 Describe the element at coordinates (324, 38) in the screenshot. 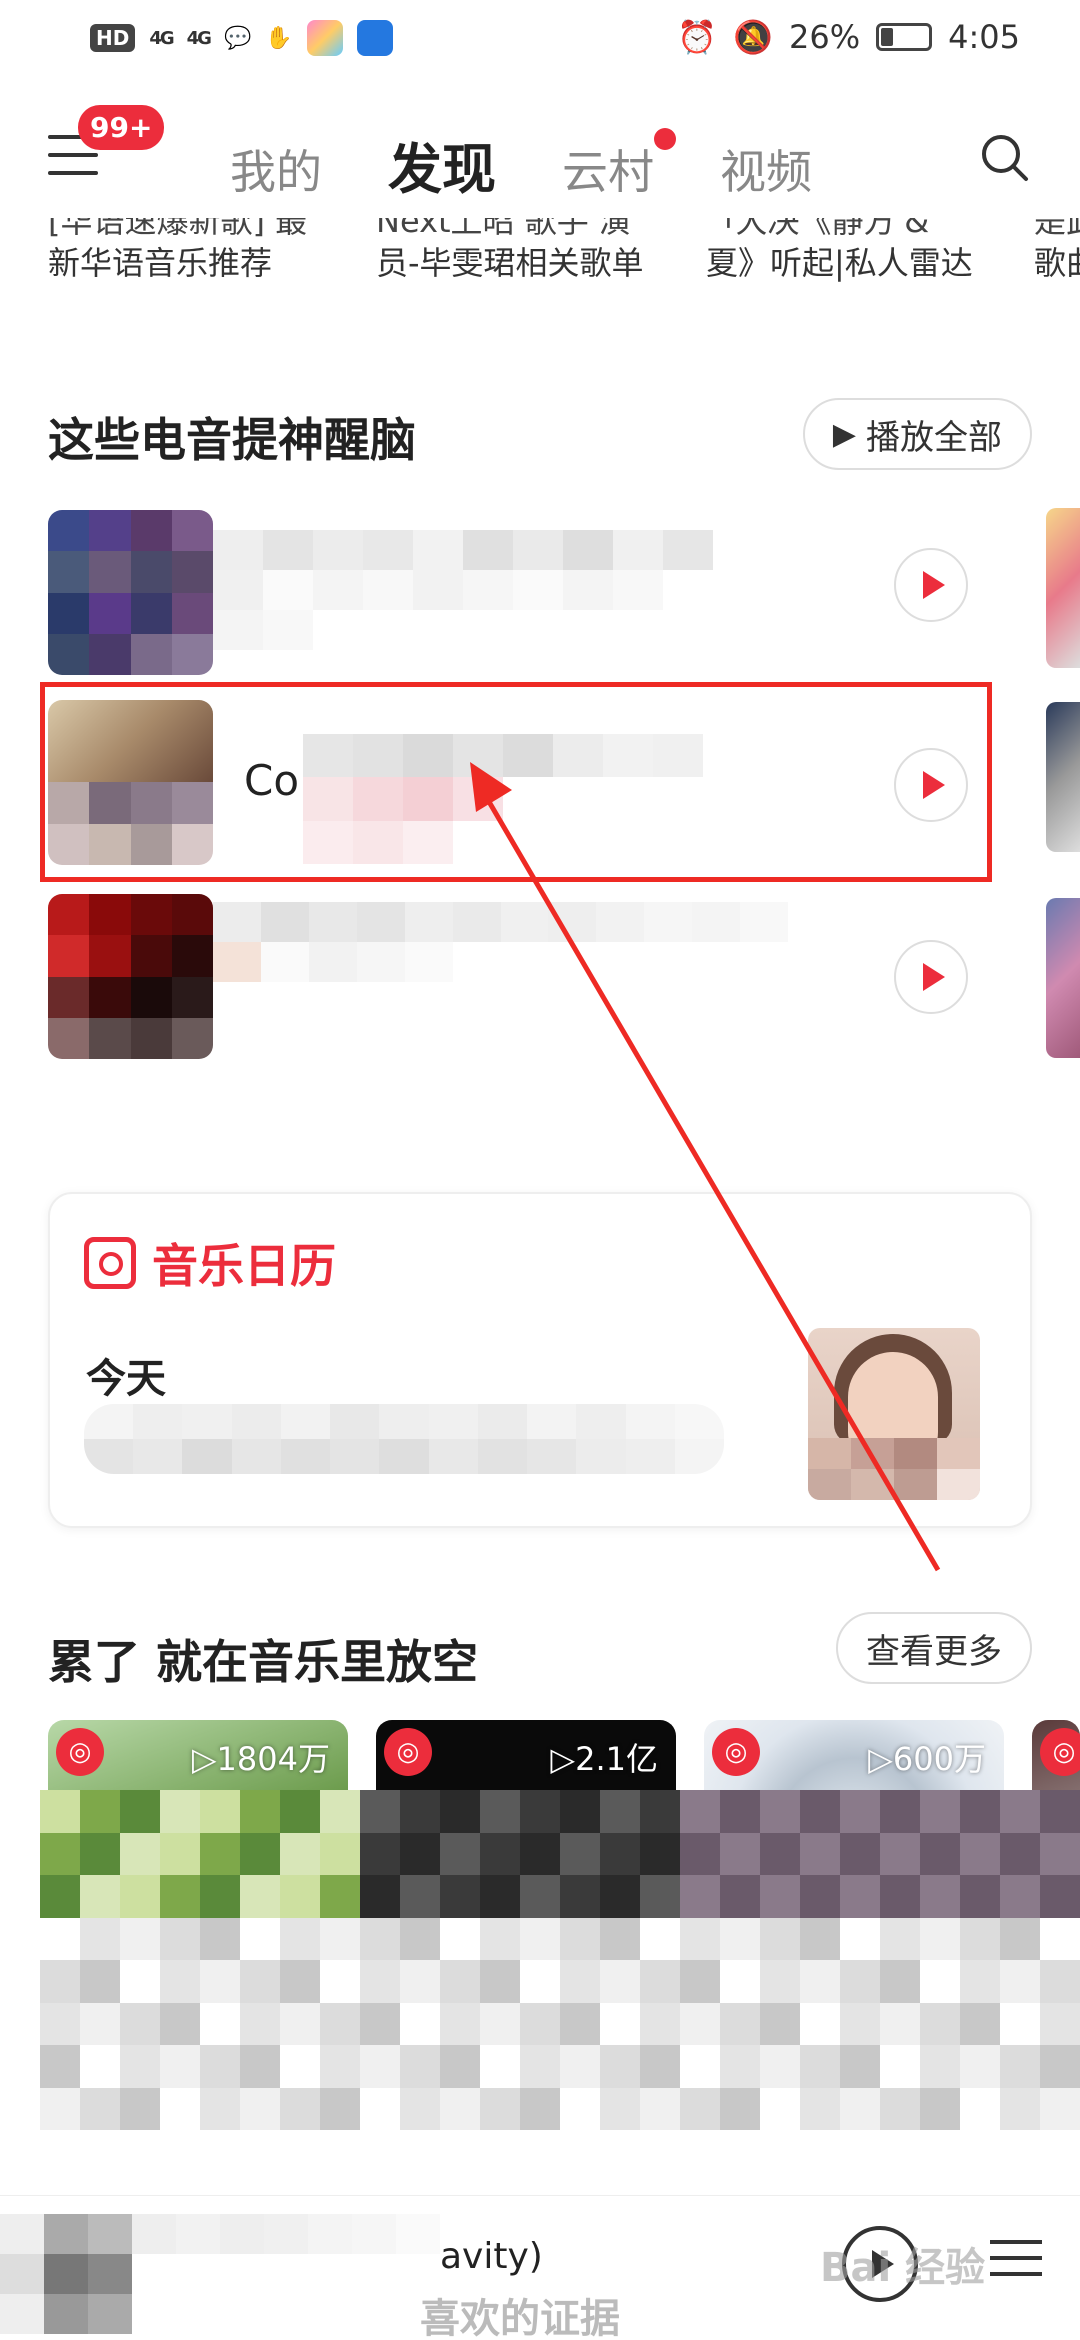

I see `app-notification-icon` at that location.